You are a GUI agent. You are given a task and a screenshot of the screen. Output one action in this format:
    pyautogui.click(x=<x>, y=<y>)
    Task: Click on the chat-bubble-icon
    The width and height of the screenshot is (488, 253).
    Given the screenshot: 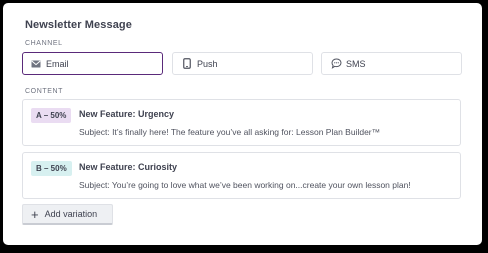 What is the action you would take?
    pyautogui.click(x=336, y=64)
    